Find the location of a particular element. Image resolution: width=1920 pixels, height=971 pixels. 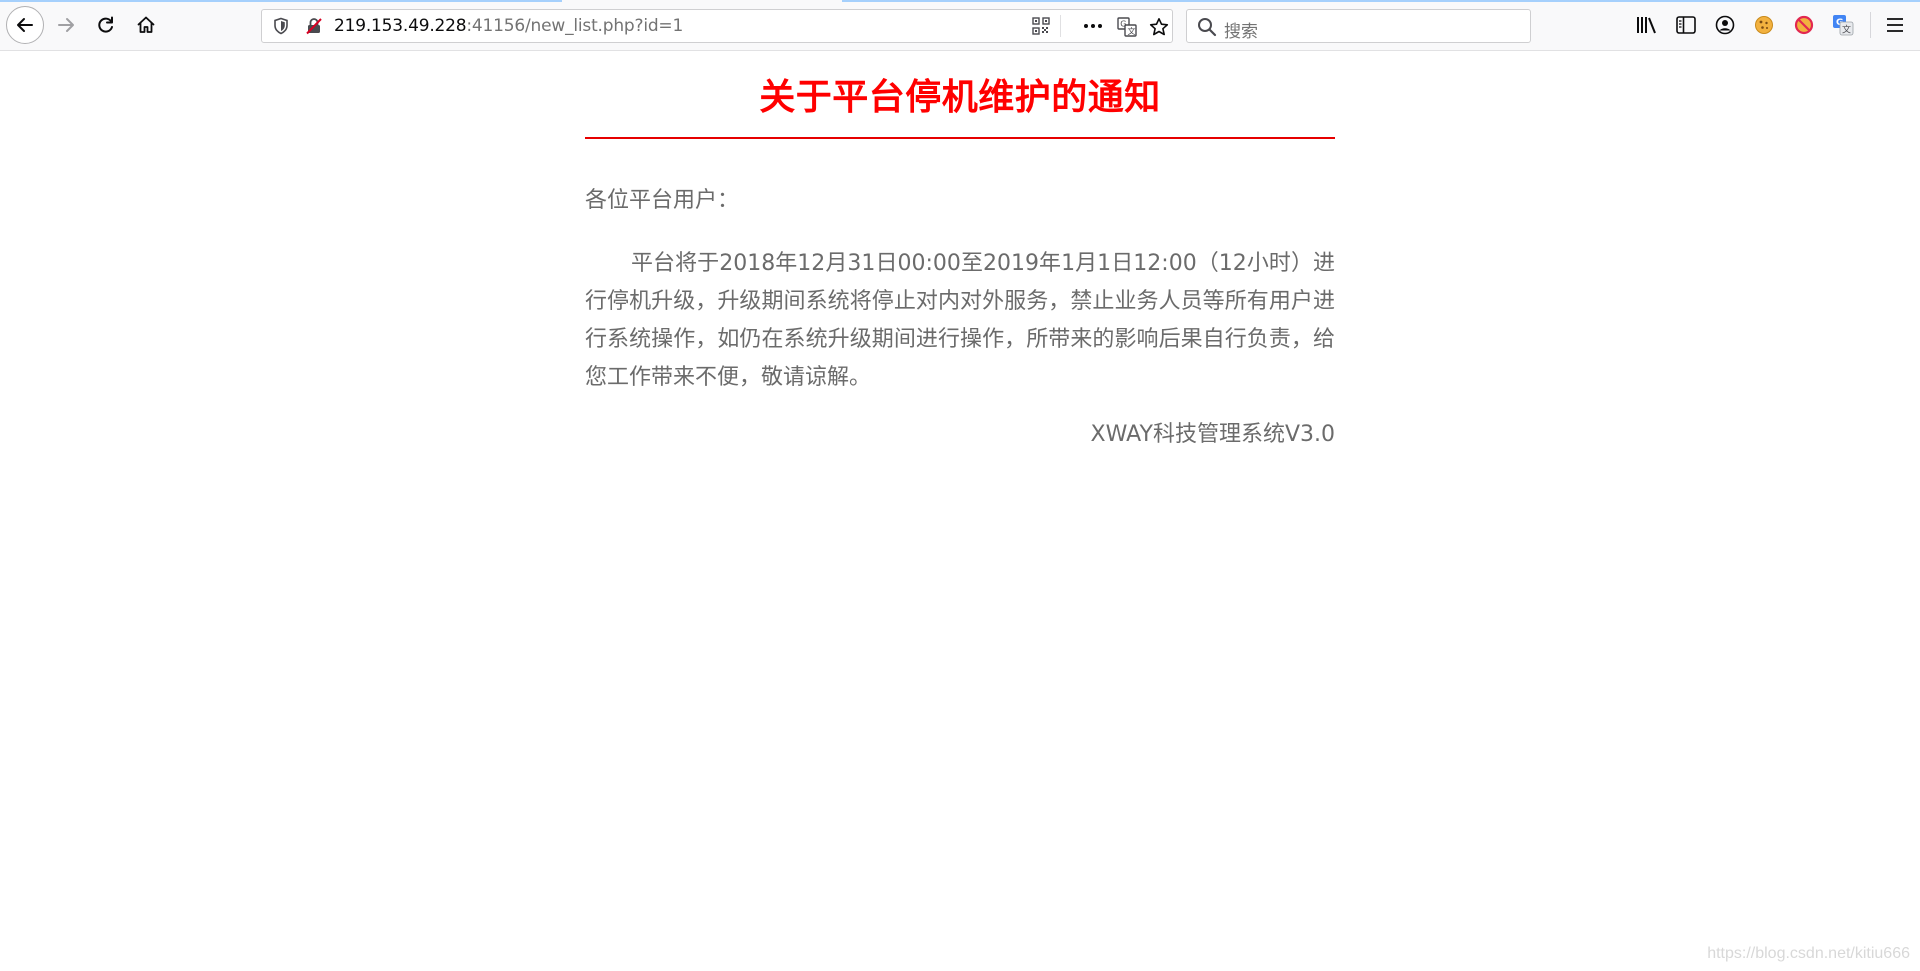

reload-icon is located at coordinates (105, 24).